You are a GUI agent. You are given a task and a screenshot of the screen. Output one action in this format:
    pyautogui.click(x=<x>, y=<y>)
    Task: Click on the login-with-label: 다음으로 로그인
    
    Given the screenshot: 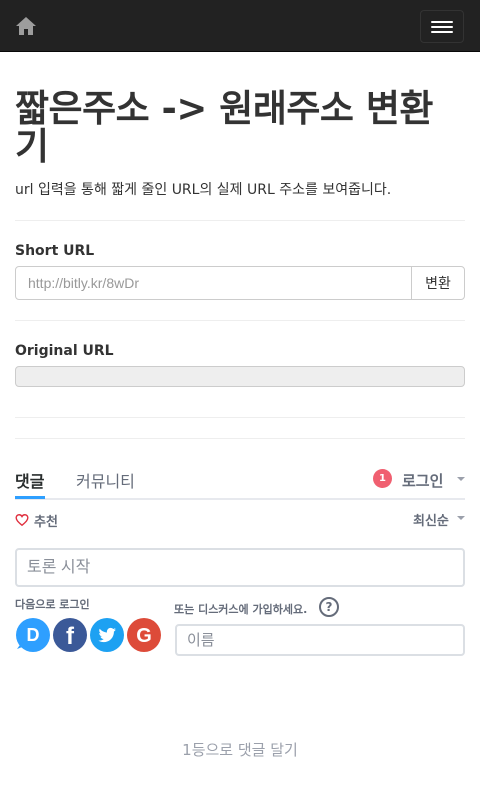 What is the action you would take?
    pyautogui.click(x=52, y=604)
    